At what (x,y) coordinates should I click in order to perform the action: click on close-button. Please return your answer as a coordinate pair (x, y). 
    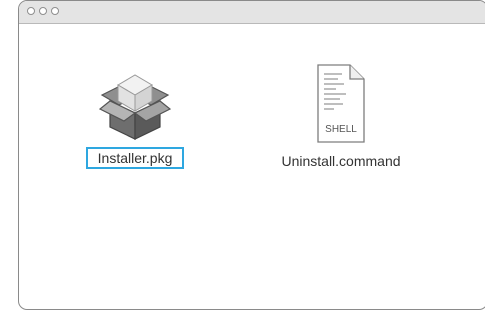
    Looking at the image, I should click on (31, 11).